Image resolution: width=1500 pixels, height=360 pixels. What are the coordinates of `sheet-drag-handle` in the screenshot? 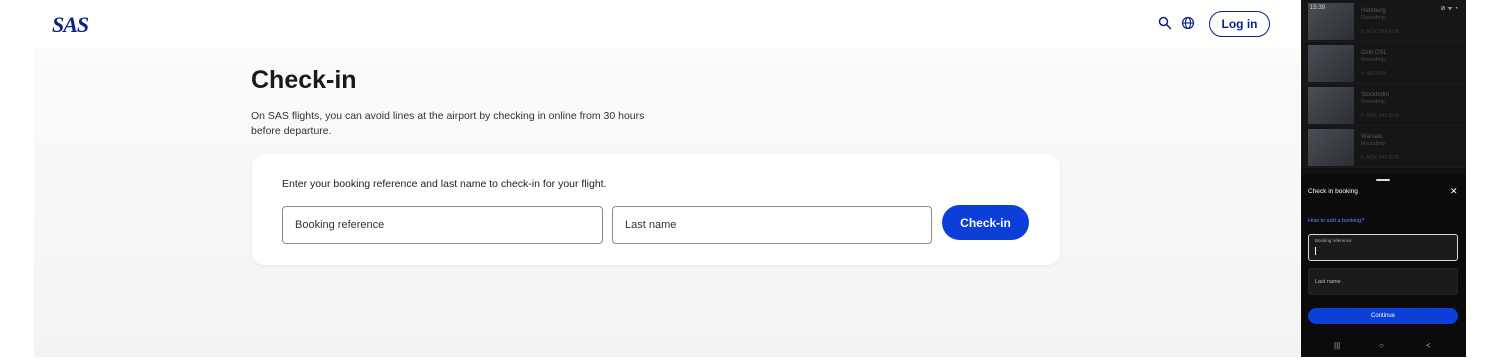 It's located at (1383, 180).